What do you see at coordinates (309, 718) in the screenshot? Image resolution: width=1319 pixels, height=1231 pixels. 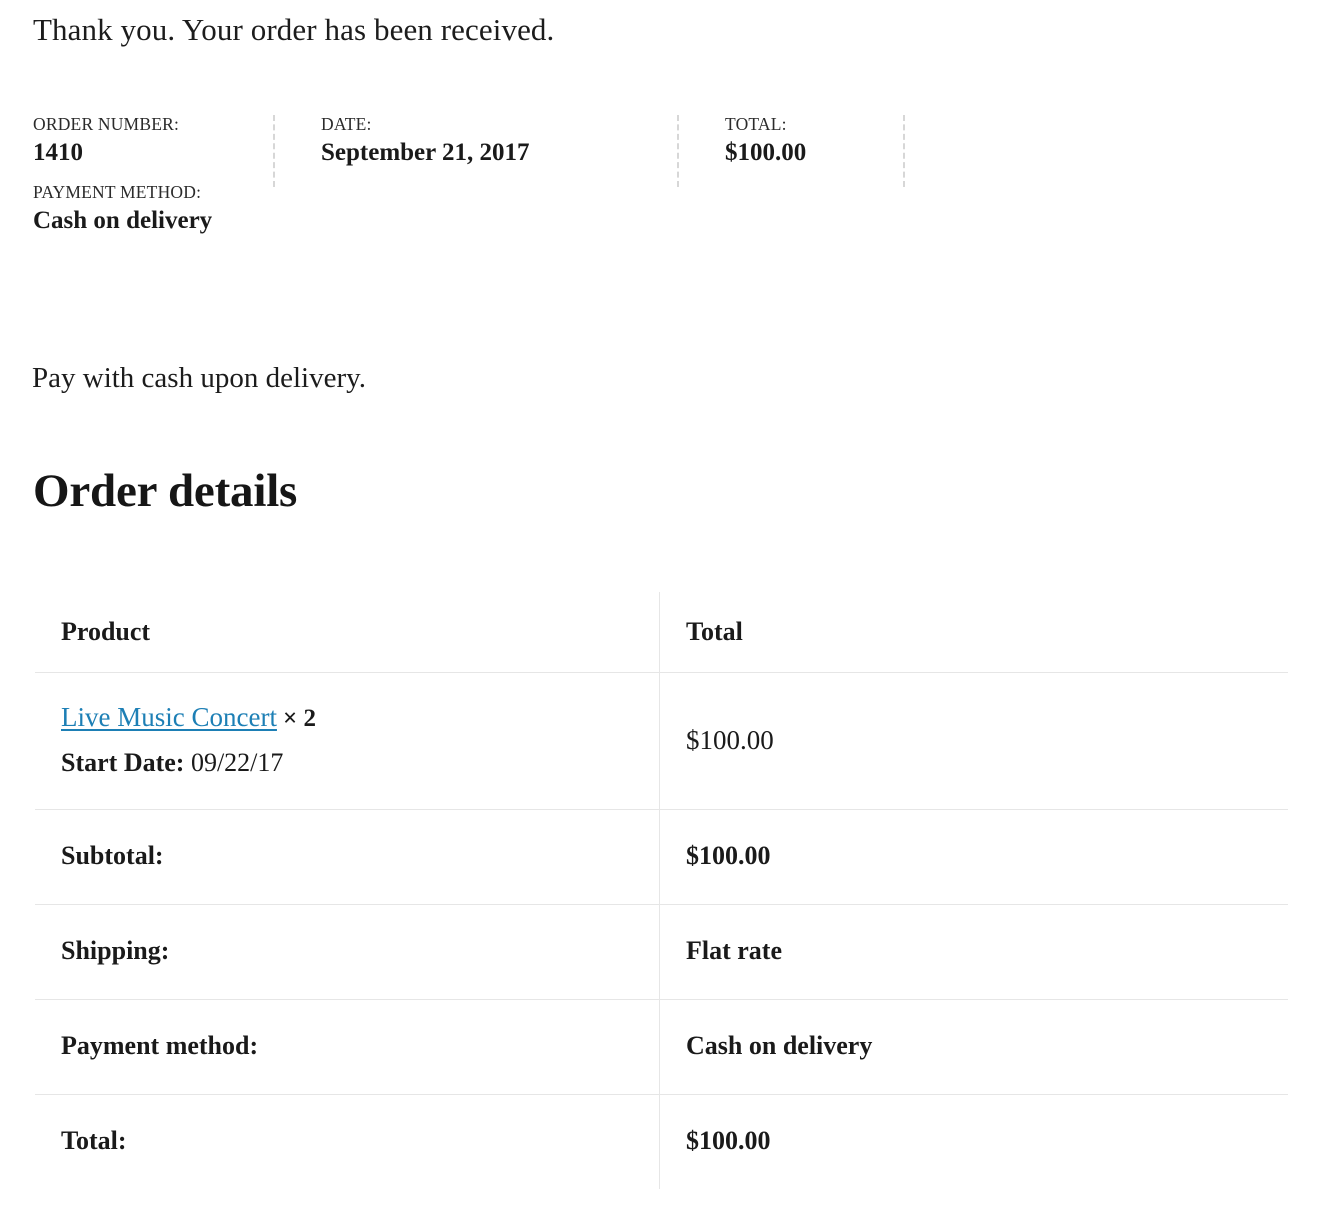 I see `quantity-value: 2` at bounding box center [309, 718].